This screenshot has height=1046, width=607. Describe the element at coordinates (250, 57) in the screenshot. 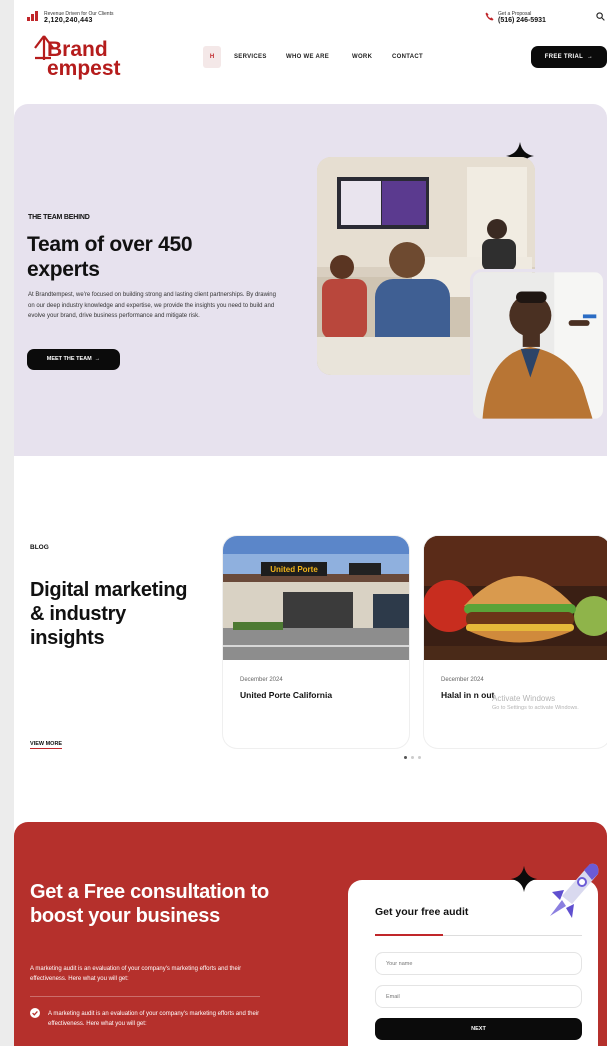

I see `nav-item-services: SERVICES` at that location.